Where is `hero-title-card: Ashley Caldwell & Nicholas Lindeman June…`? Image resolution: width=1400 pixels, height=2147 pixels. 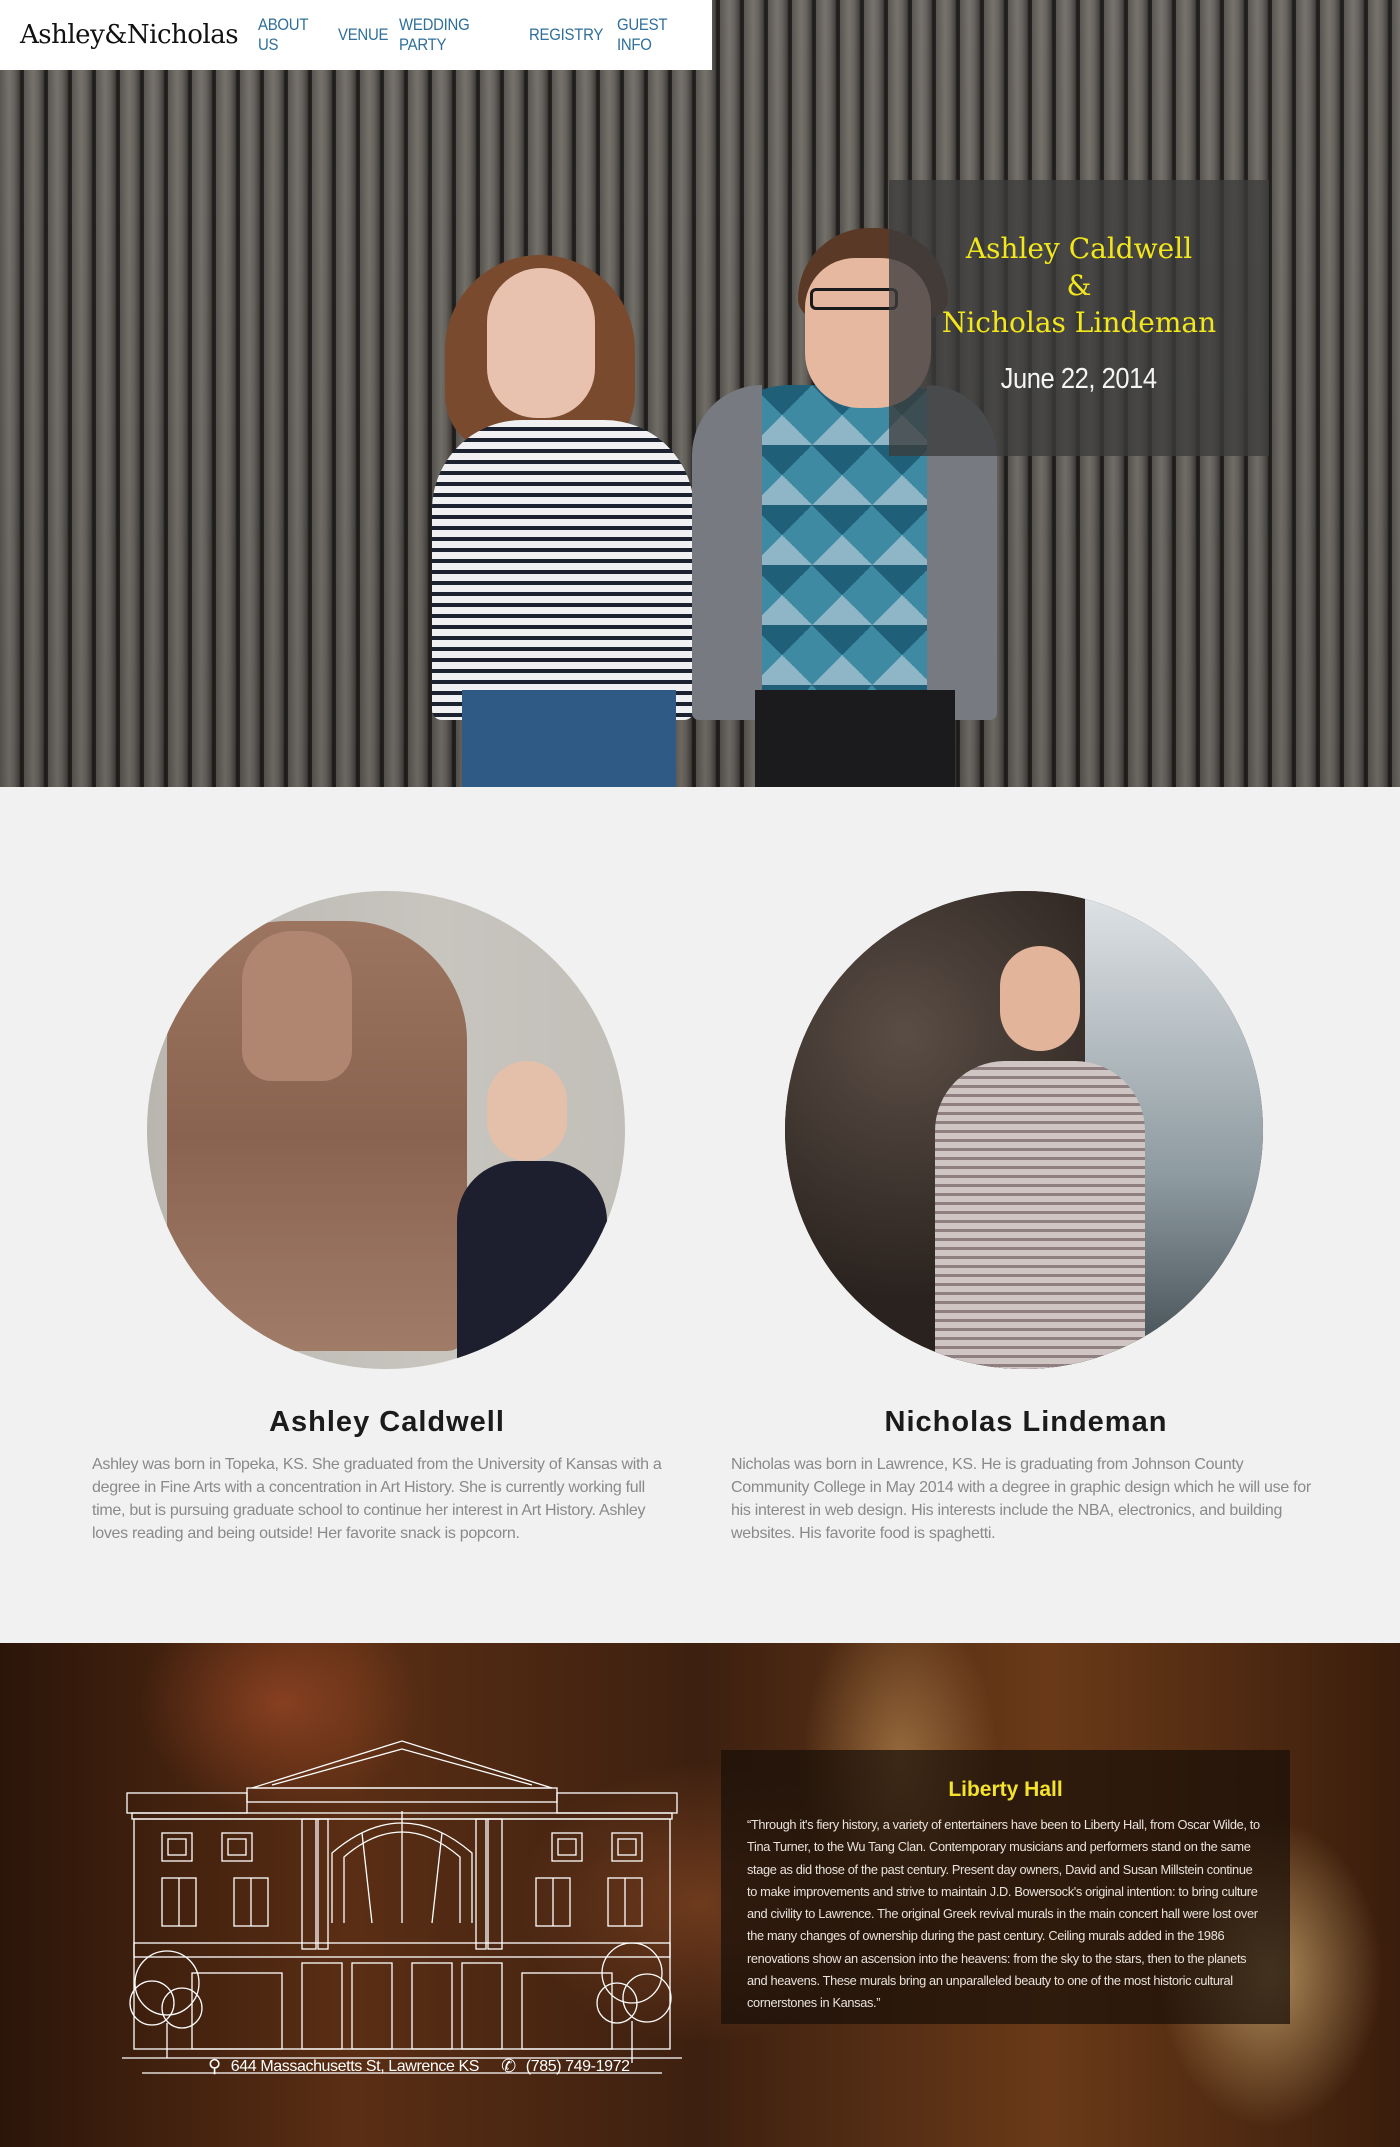
hero-title-card: Ashley Caldwell & Nicholas Lindeman June… is located at coordinates (1079, 318).